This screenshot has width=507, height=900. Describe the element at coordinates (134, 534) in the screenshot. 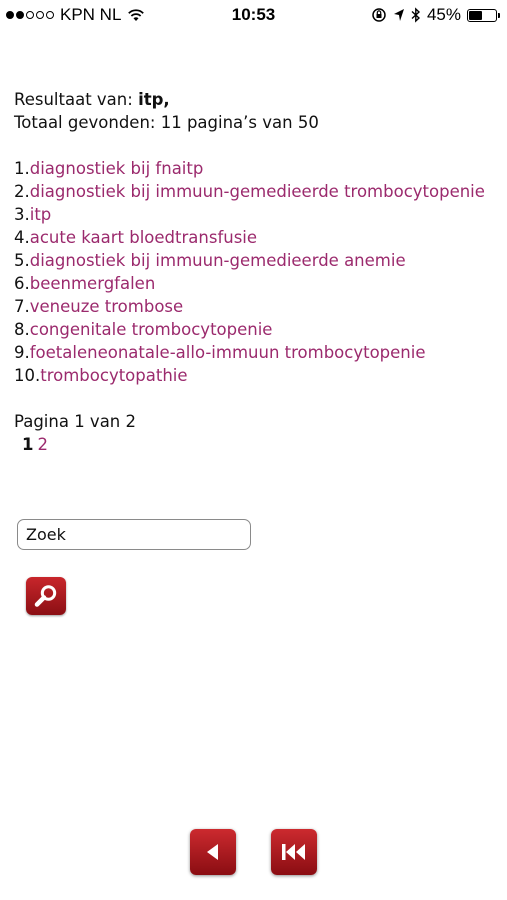

I see `search-input` at that location.